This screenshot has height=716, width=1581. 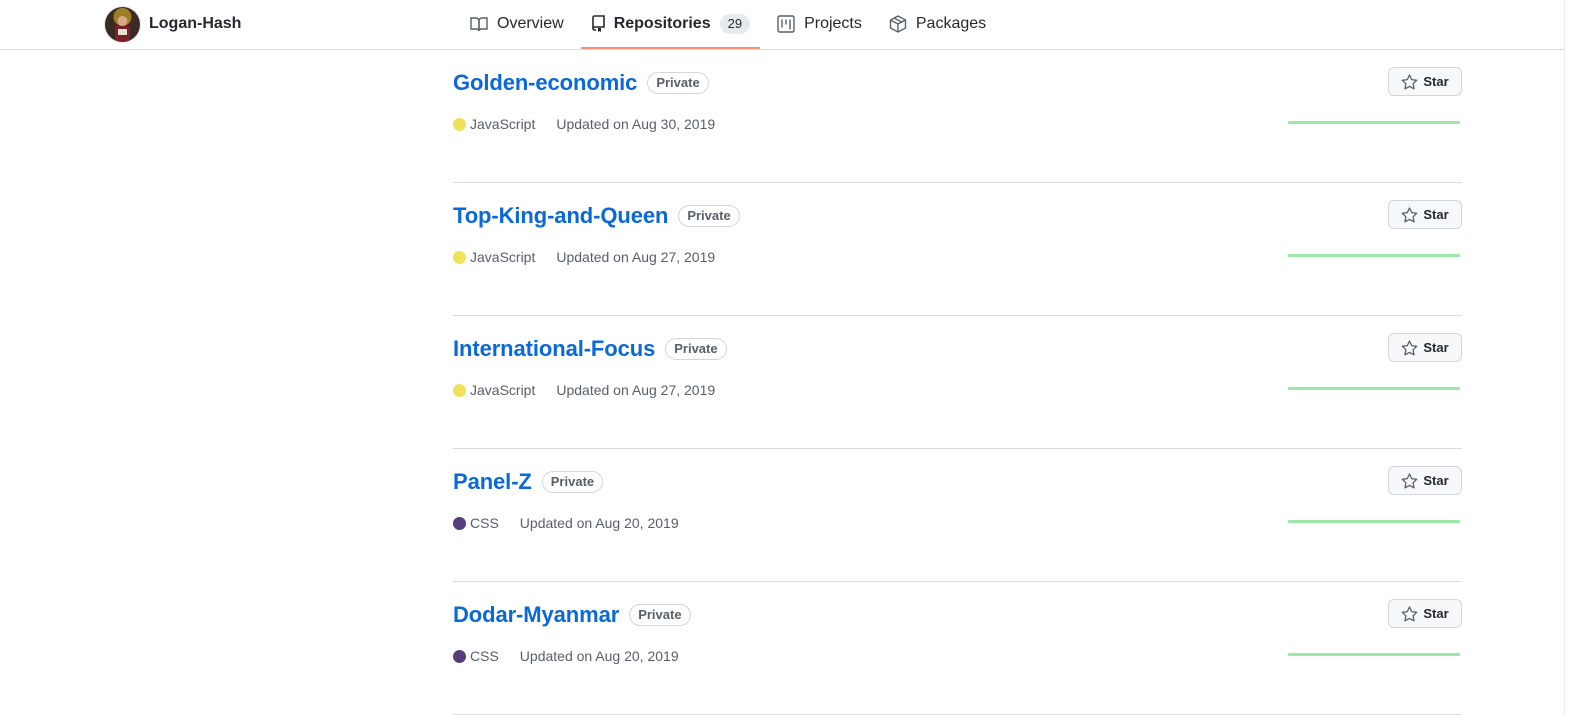 I want to click on tab-packages: Packages, so click(x=937, y=24).